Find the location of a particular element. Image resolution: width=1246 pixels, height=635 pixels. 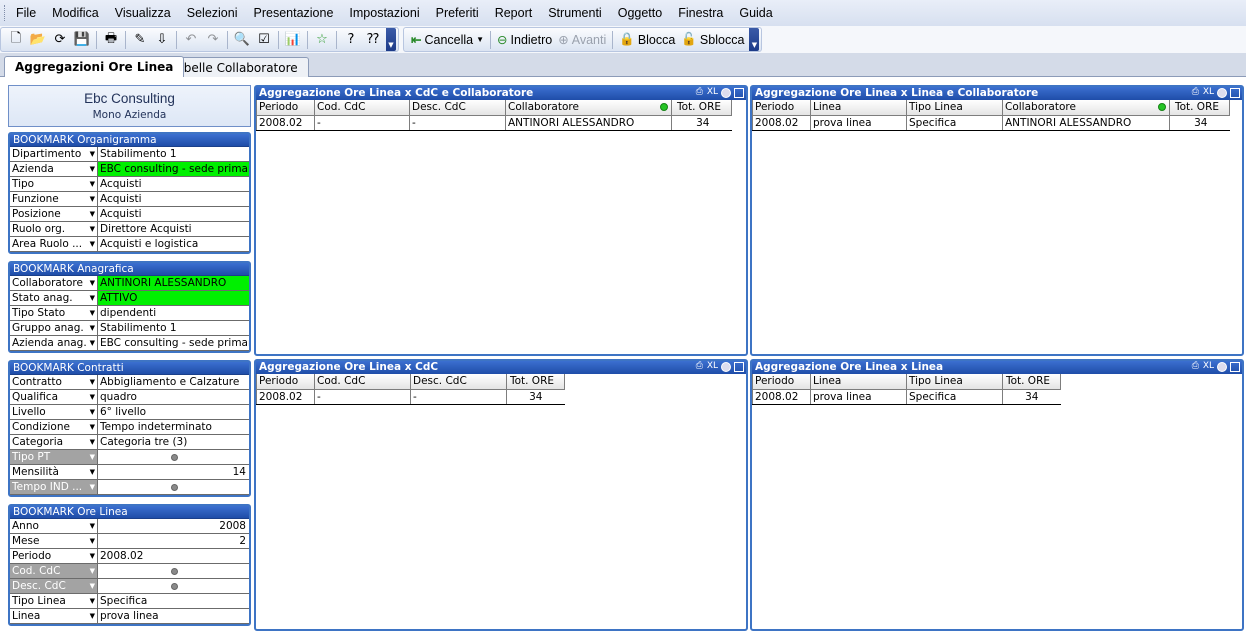

column-header-tipo-linea: Tipo Linea is located at coordinates (954, 108).